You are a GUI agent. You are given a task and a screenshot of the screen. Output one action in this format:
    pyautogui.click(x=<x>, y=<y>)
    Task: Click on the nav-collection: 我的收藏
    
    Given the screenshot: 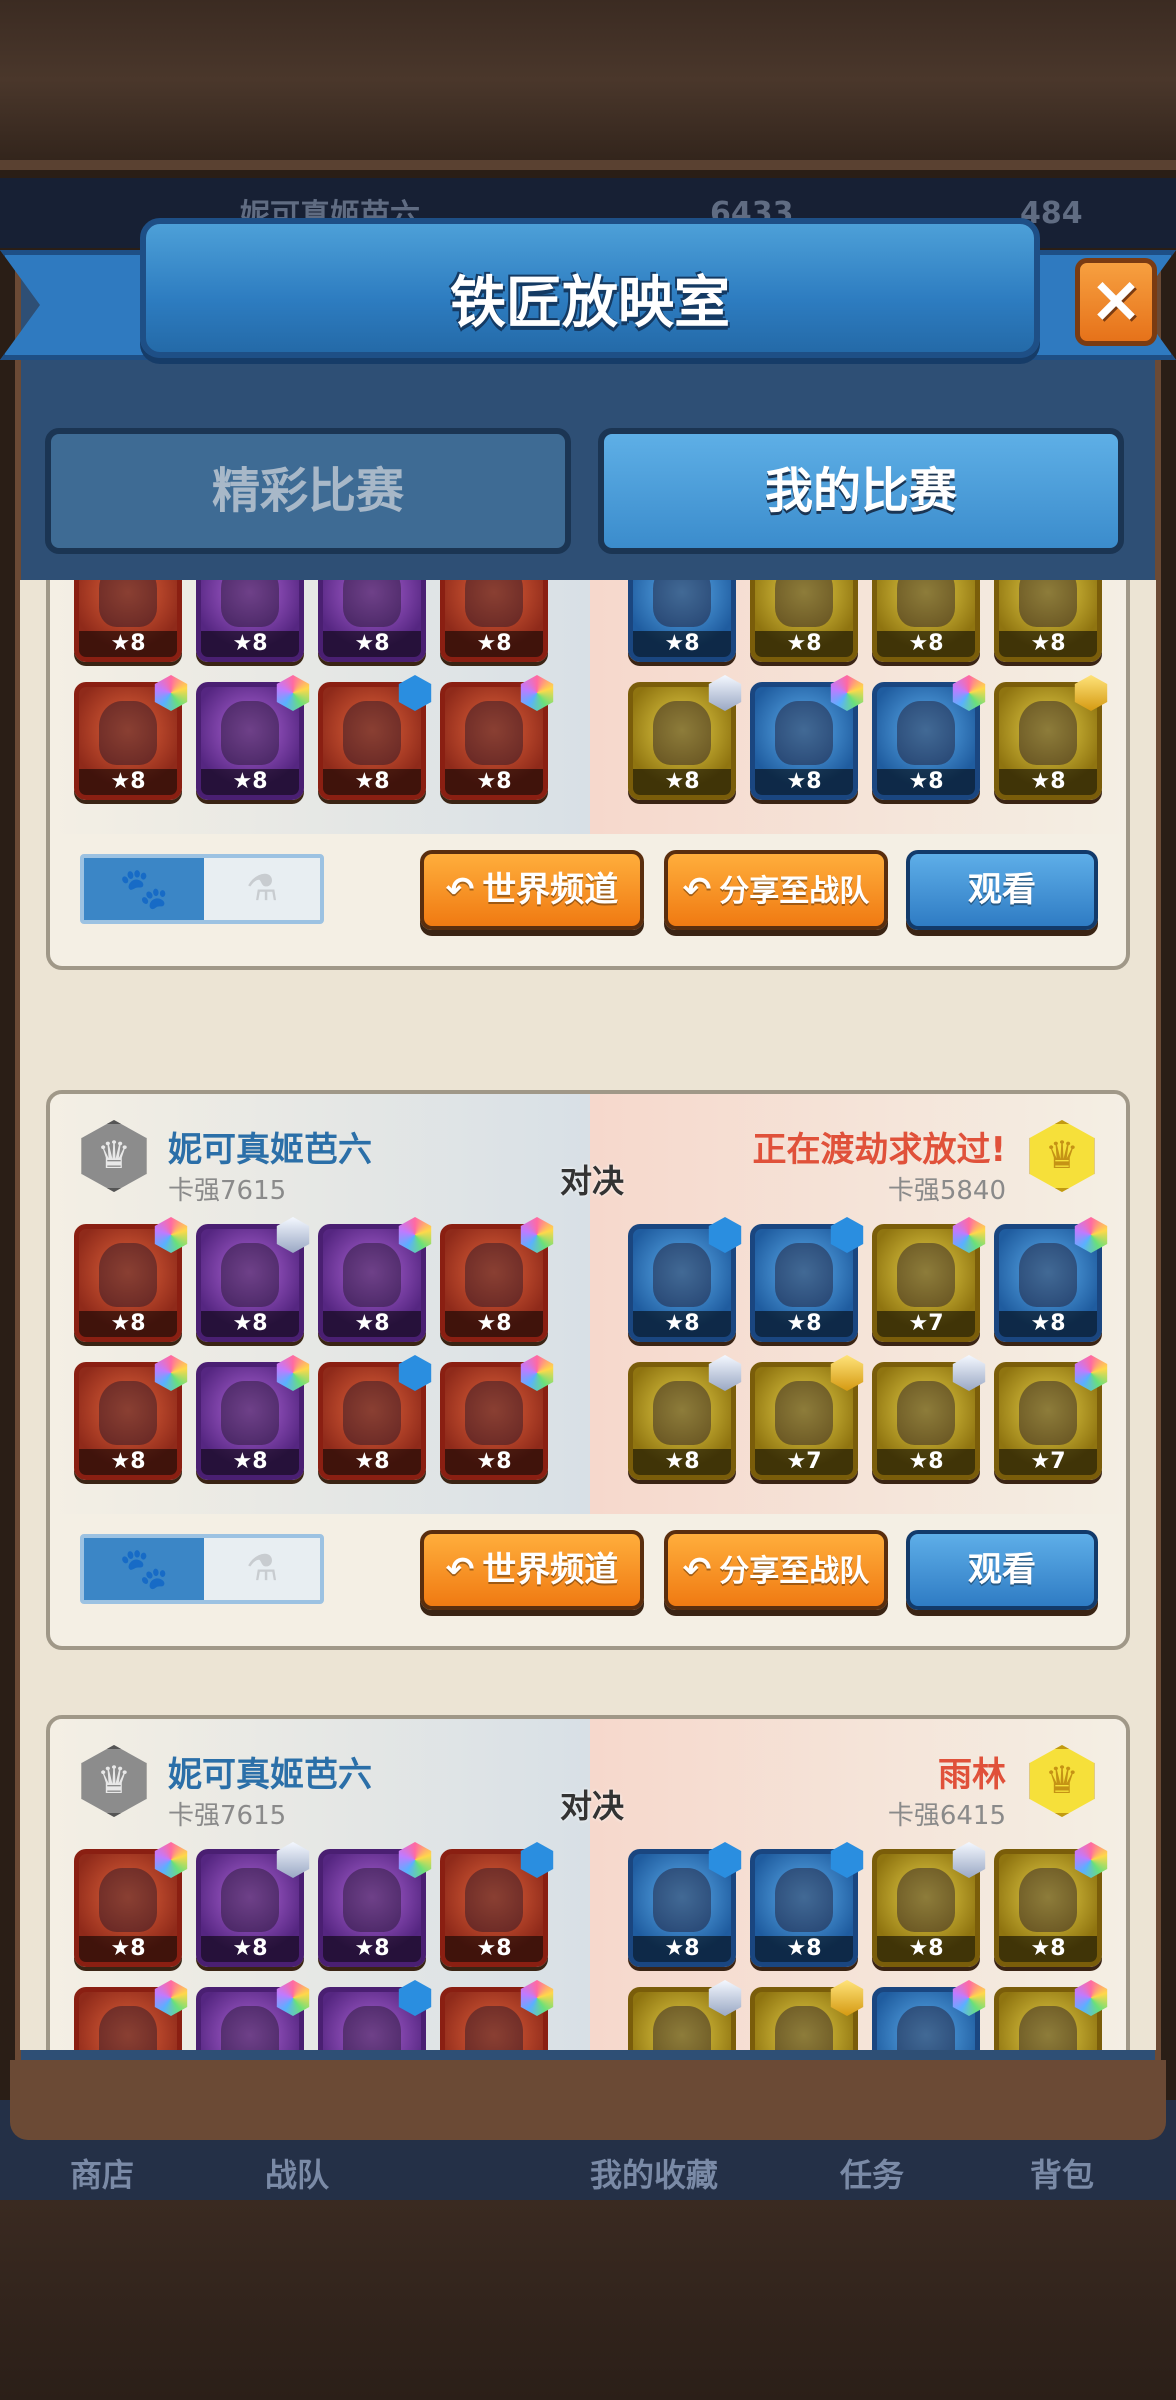 What is the action you would take?
    pyautogui.click(x=654, y=2173)
    